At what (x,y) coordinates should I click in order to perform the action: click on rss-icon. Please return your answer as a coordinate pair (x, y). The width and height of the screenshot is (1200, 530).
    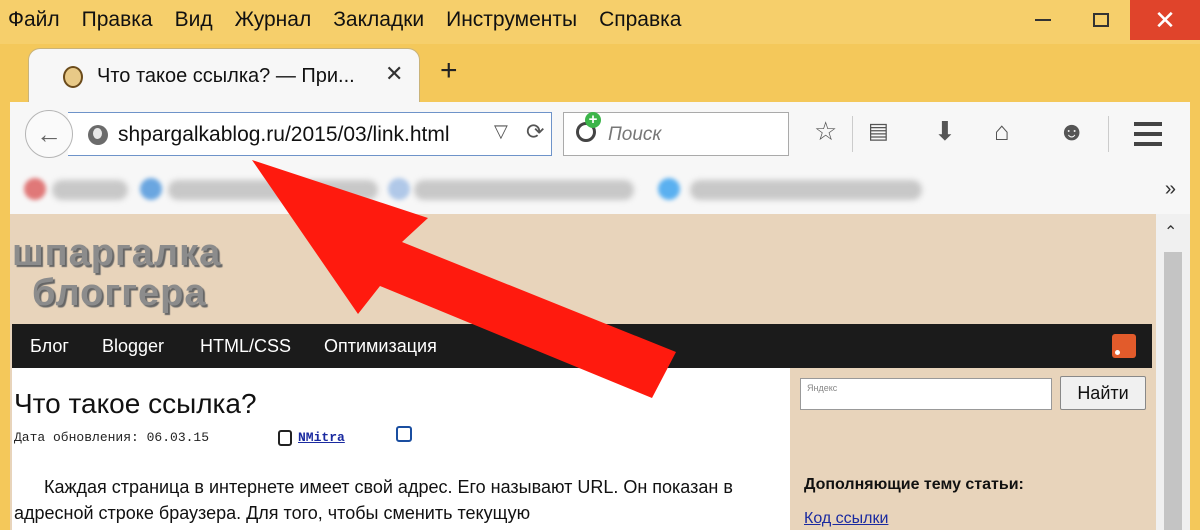
    Looking at the image, I should click on (1124, 346).